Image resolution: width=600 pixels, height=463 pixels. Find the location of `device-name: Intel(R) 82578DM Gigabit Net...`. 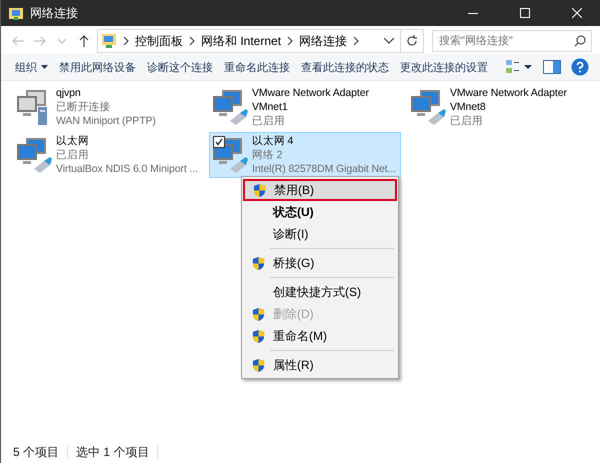

device-name: Intel(R) 82578DM Gigabit Net... is located at coordinates (324, 169).